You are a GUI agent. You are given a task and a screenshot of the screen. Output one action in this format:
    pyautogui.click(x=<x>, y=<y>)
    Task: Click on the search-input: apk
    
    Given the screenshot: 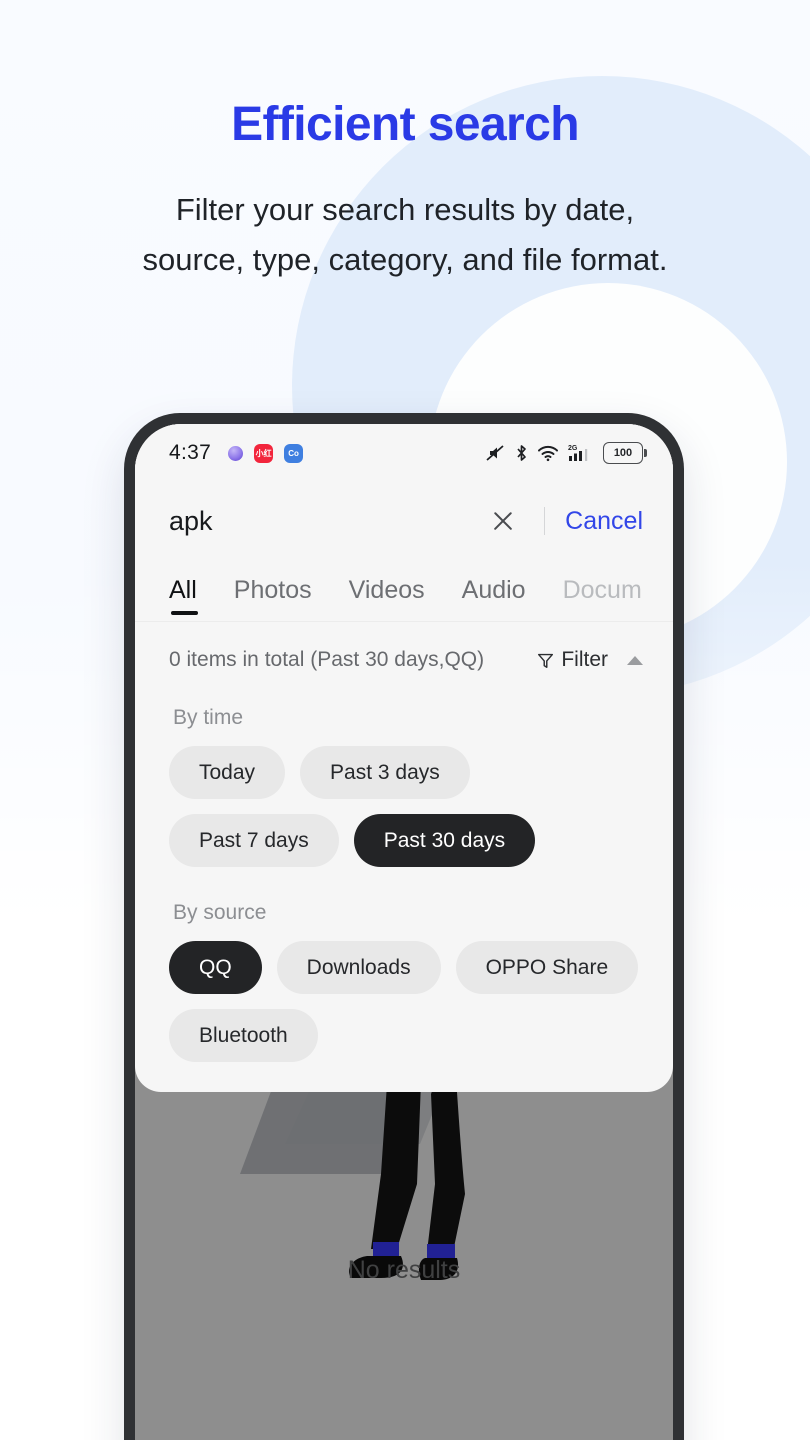 What is the action you would take?
    pyautogui.click(x=327, y=521)
    